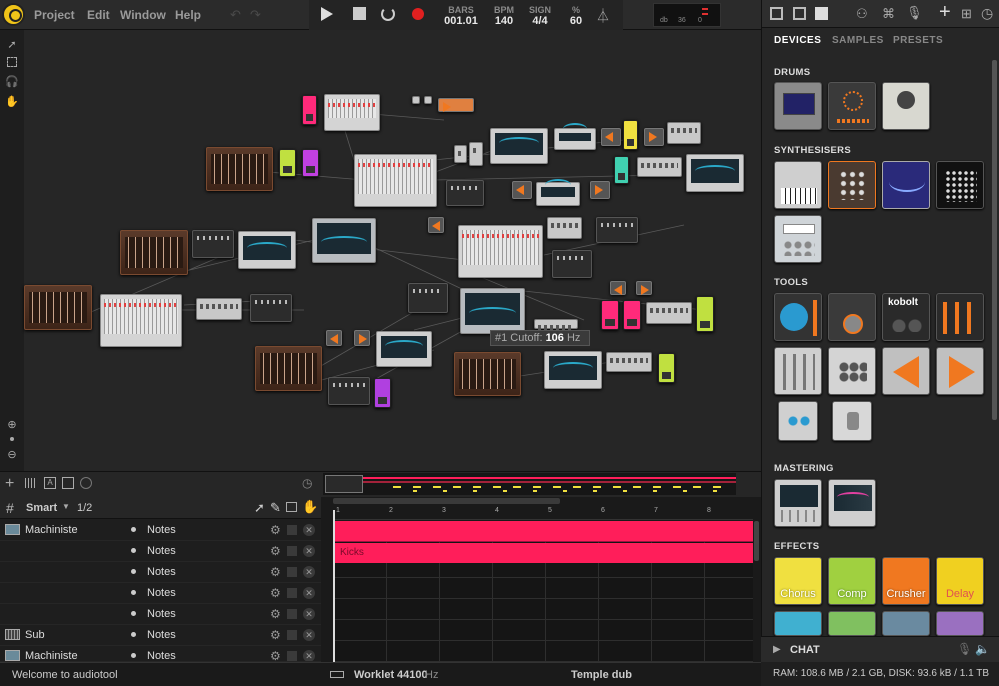 The image size is (999, 686). Describe the element at coordinates (777, 649) in the screenshot. I see `chat-expand-icon: ▶` at that location.